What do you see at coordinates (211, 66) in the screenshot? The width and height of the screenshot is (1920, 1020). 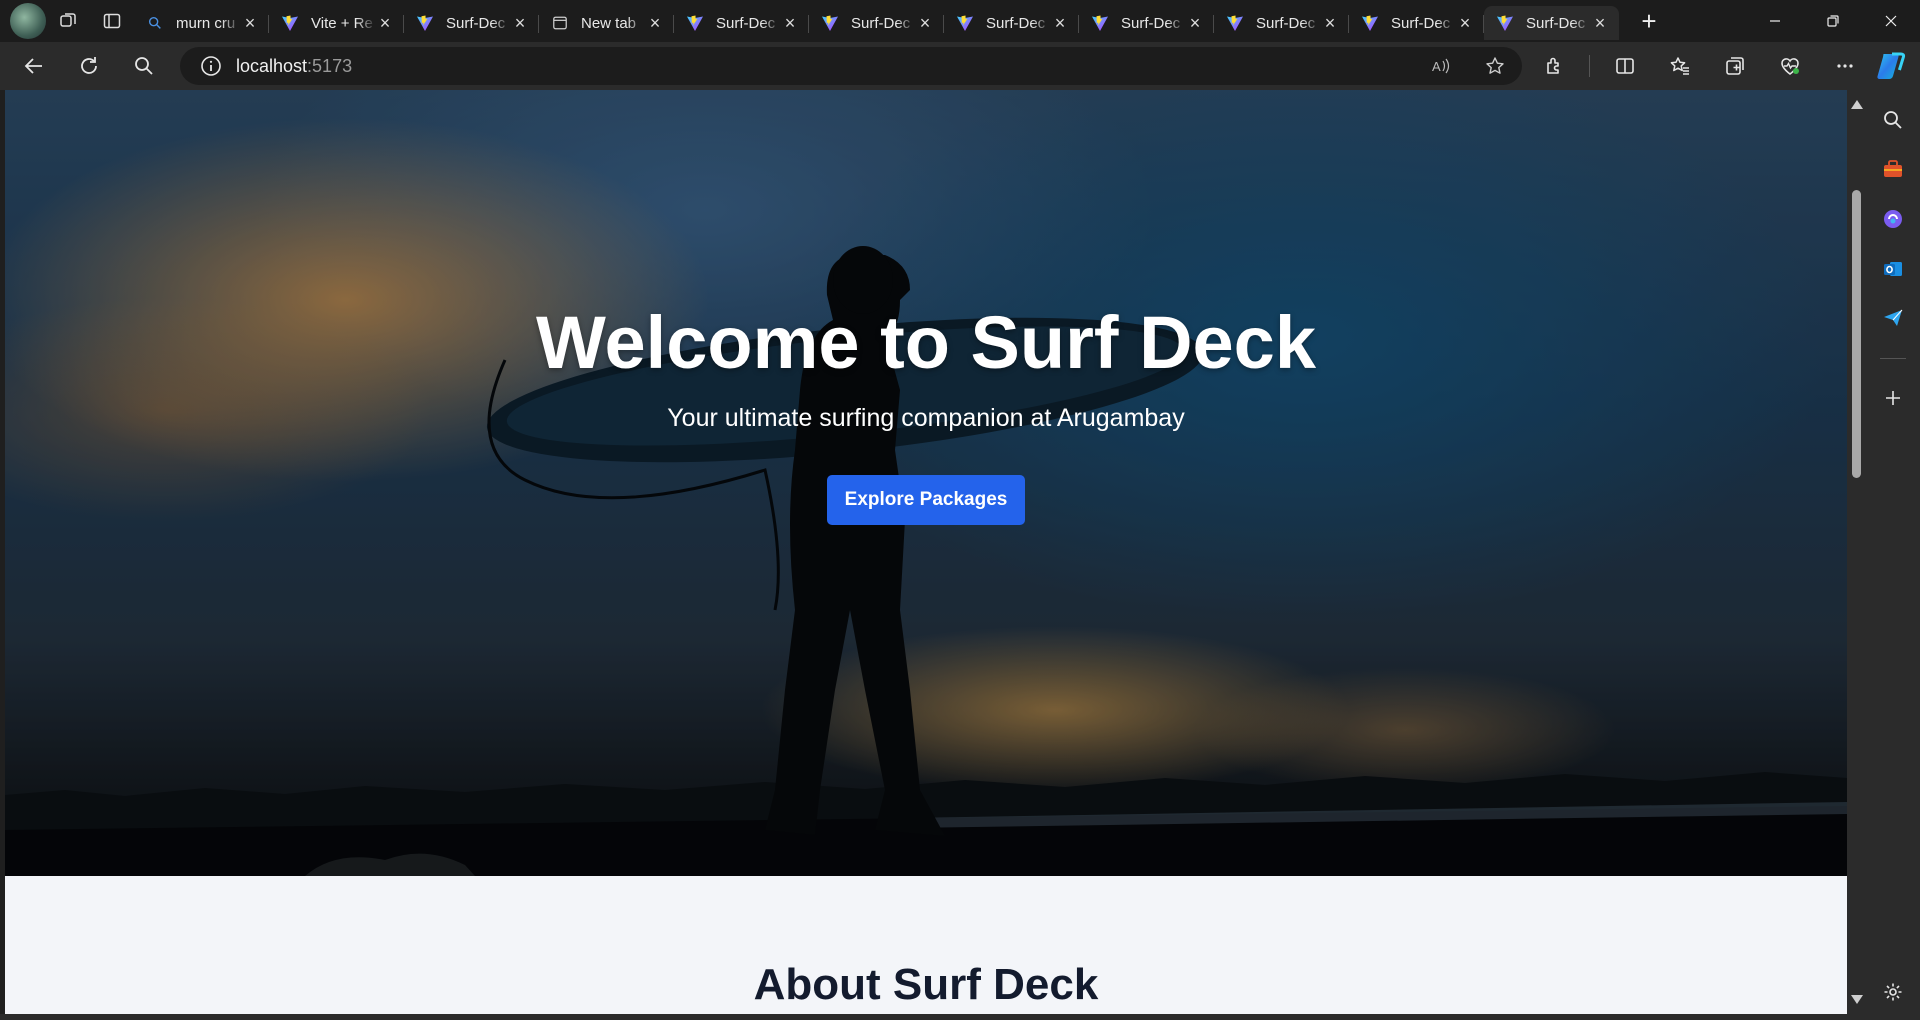 I see `site-info-icon` at bounding box center [211, 66].